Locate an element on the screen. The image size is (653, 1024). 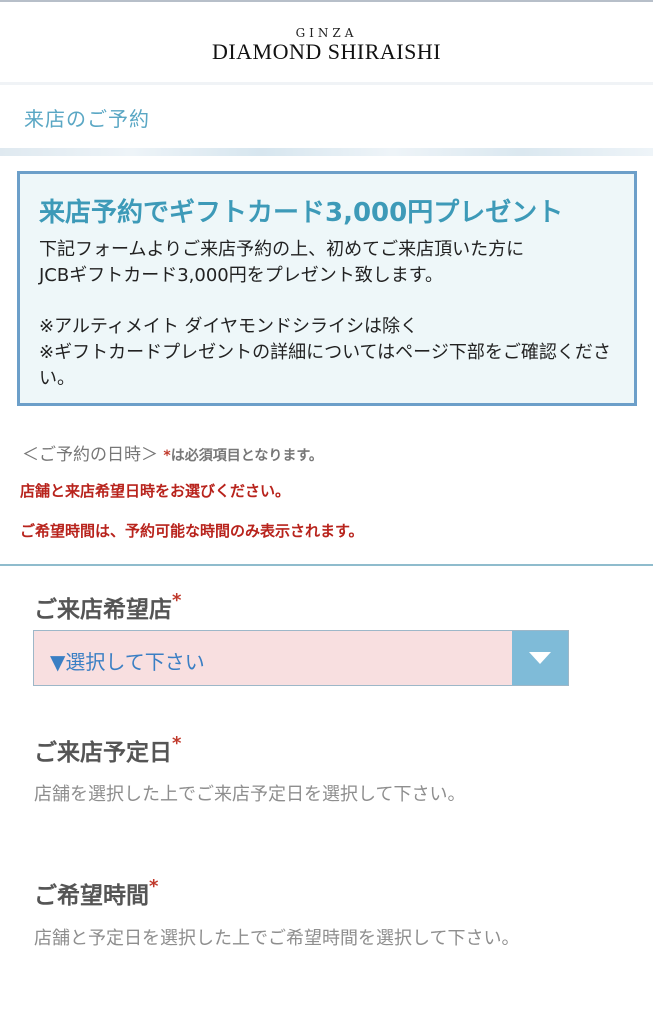
promo-body-line-2: JCBギフトカード3,000円をプレゼント致します。 is located at coordinates (241, 275).